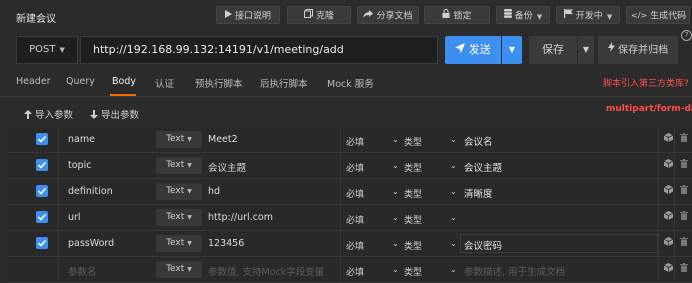 This screenshot has height=283, width=692. I want to click on save-dropdown: ▼, so click(586, 50).